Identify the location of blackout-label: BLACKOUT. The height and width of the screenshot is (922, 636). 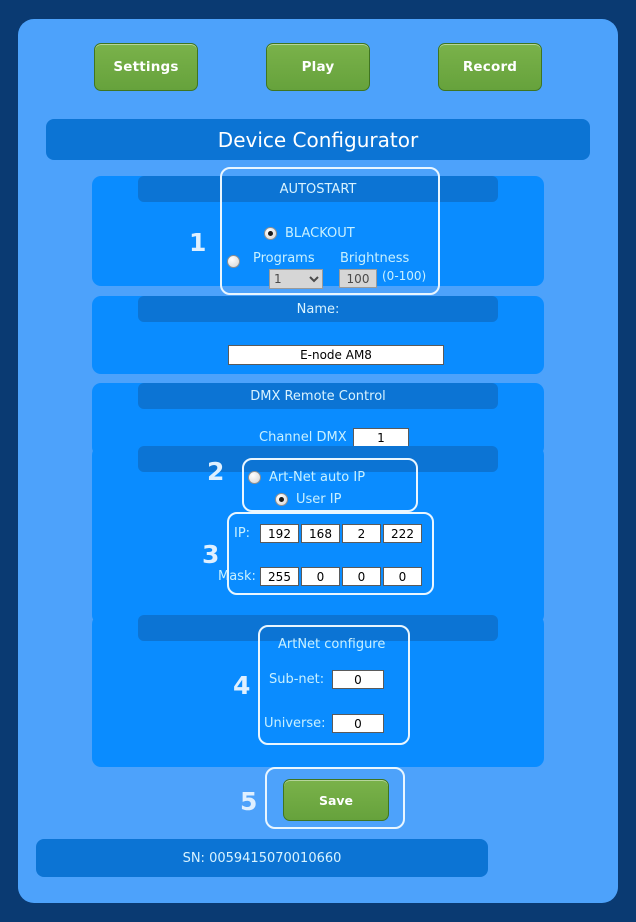
(320, 233).